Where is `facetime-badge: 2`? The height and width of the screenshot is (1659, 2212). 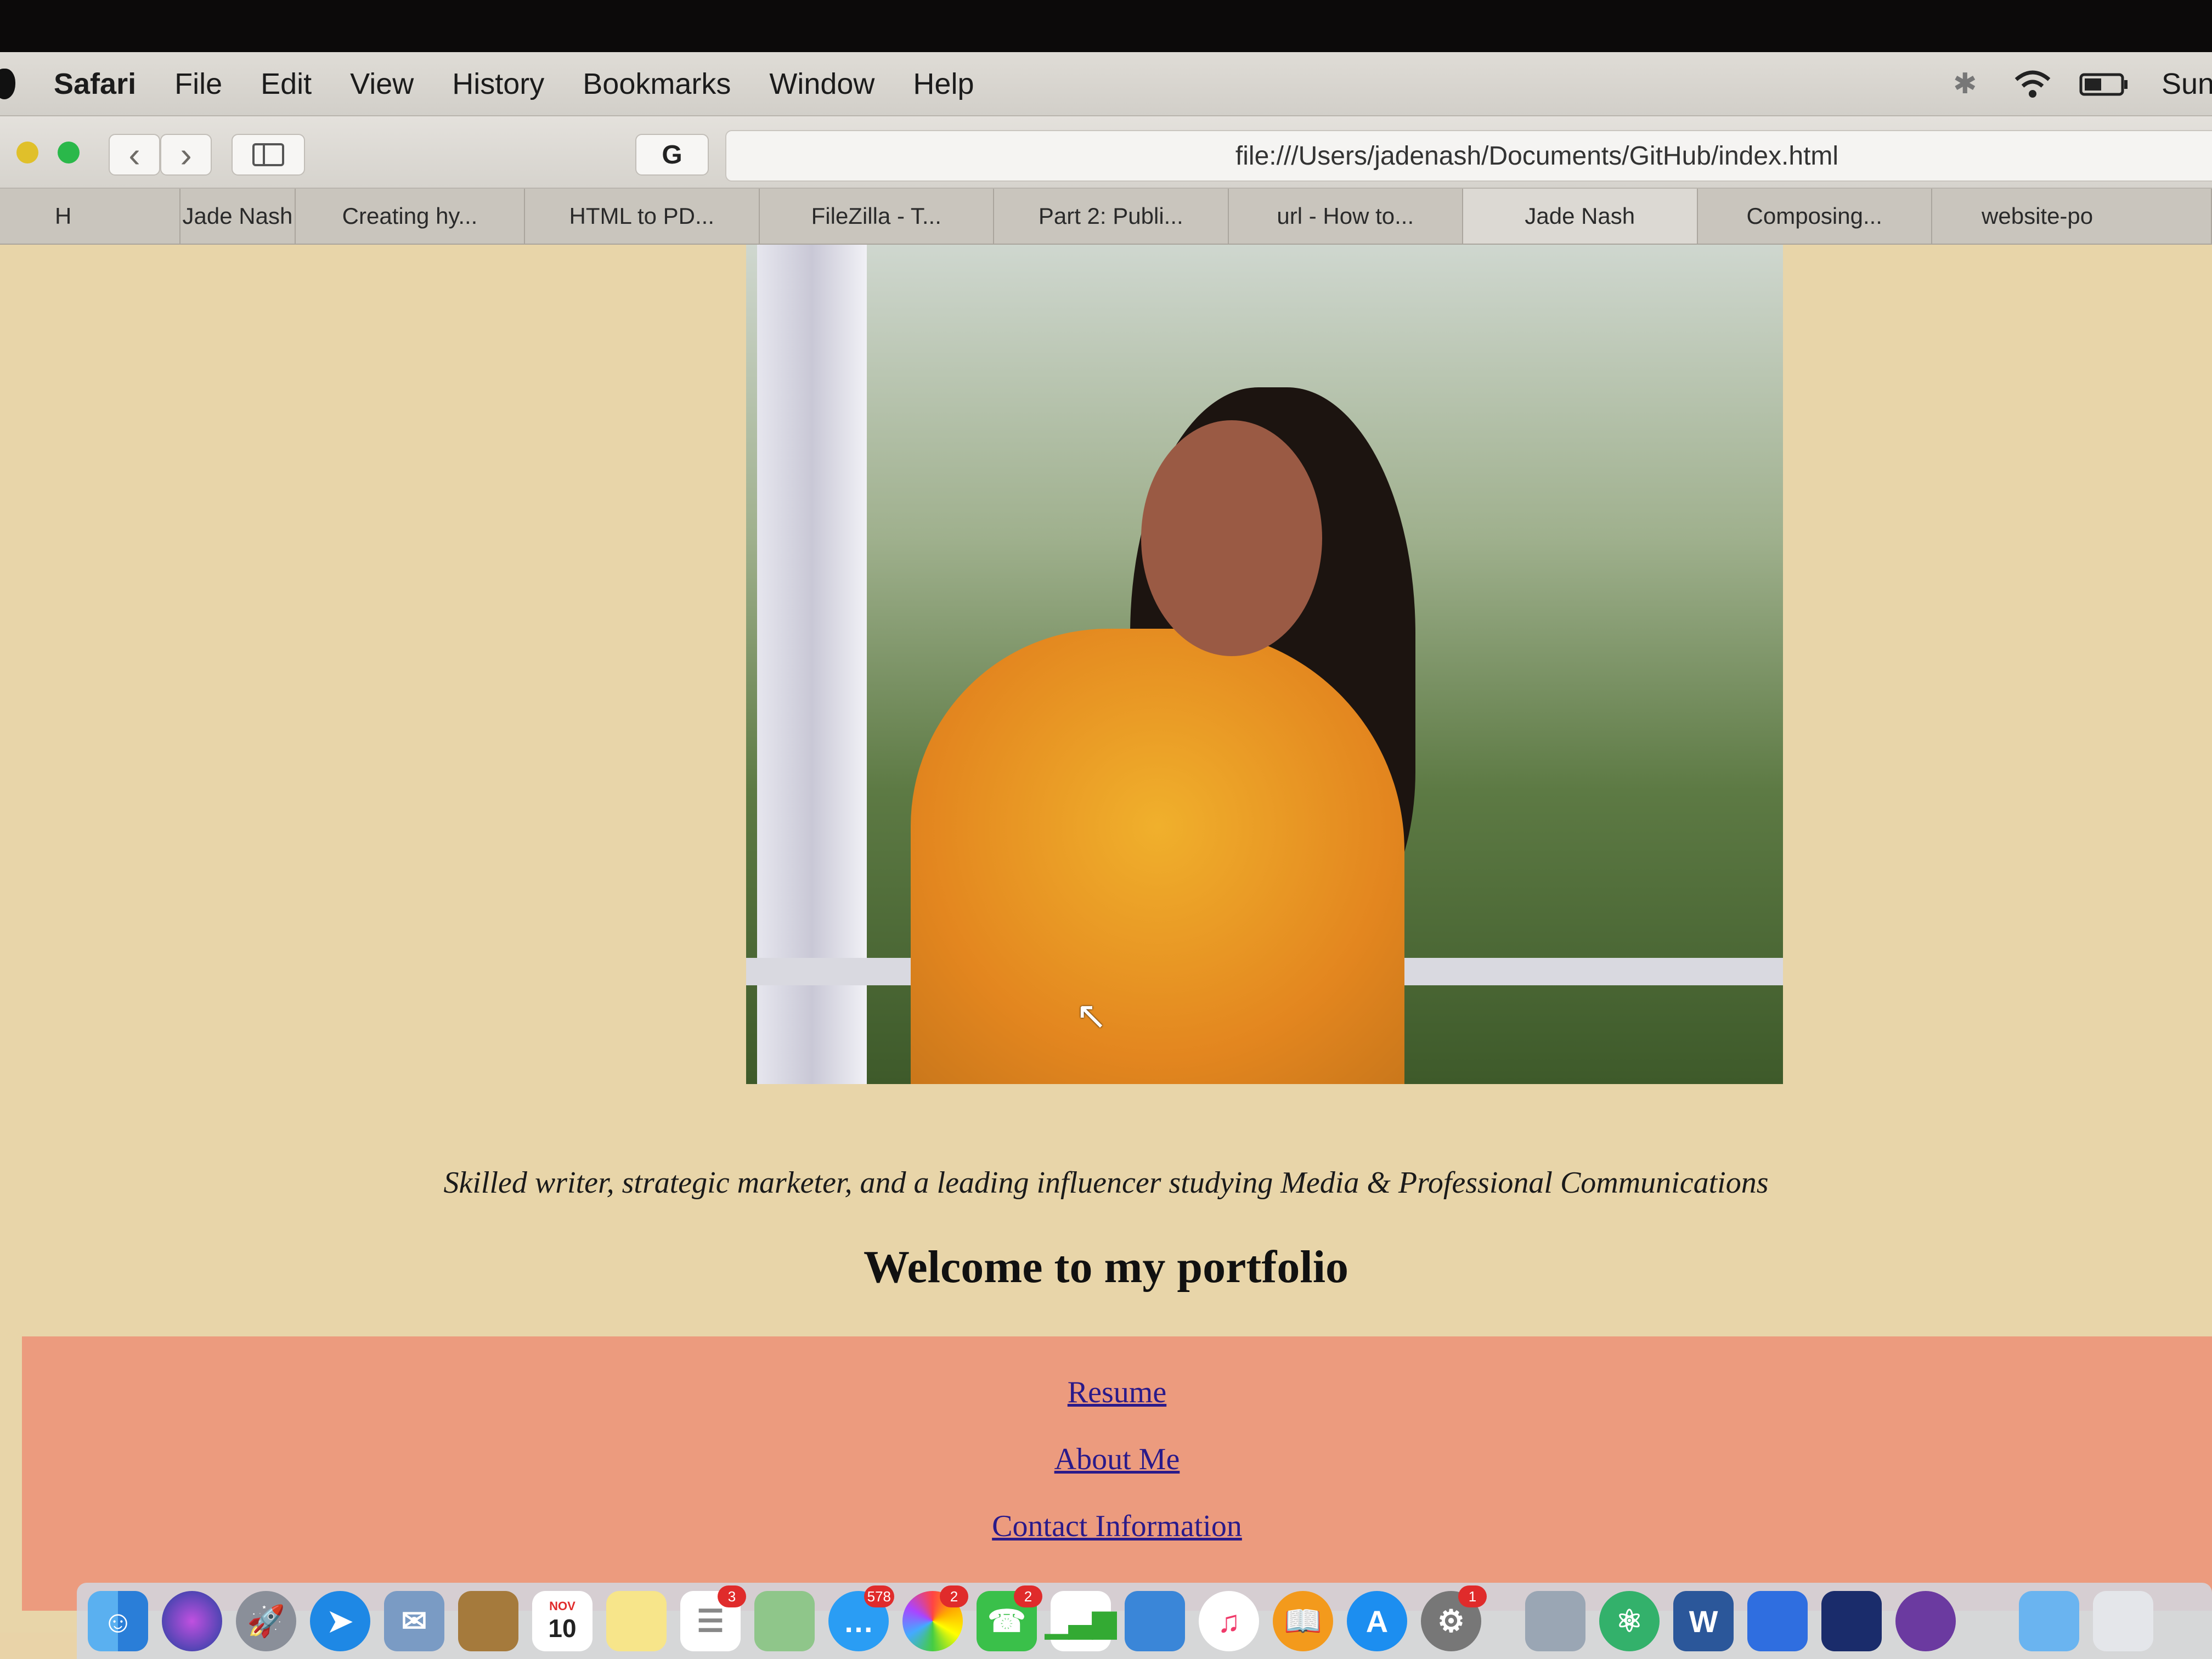 facetime-badge: 2 is located at coordinates (1028, 1596).